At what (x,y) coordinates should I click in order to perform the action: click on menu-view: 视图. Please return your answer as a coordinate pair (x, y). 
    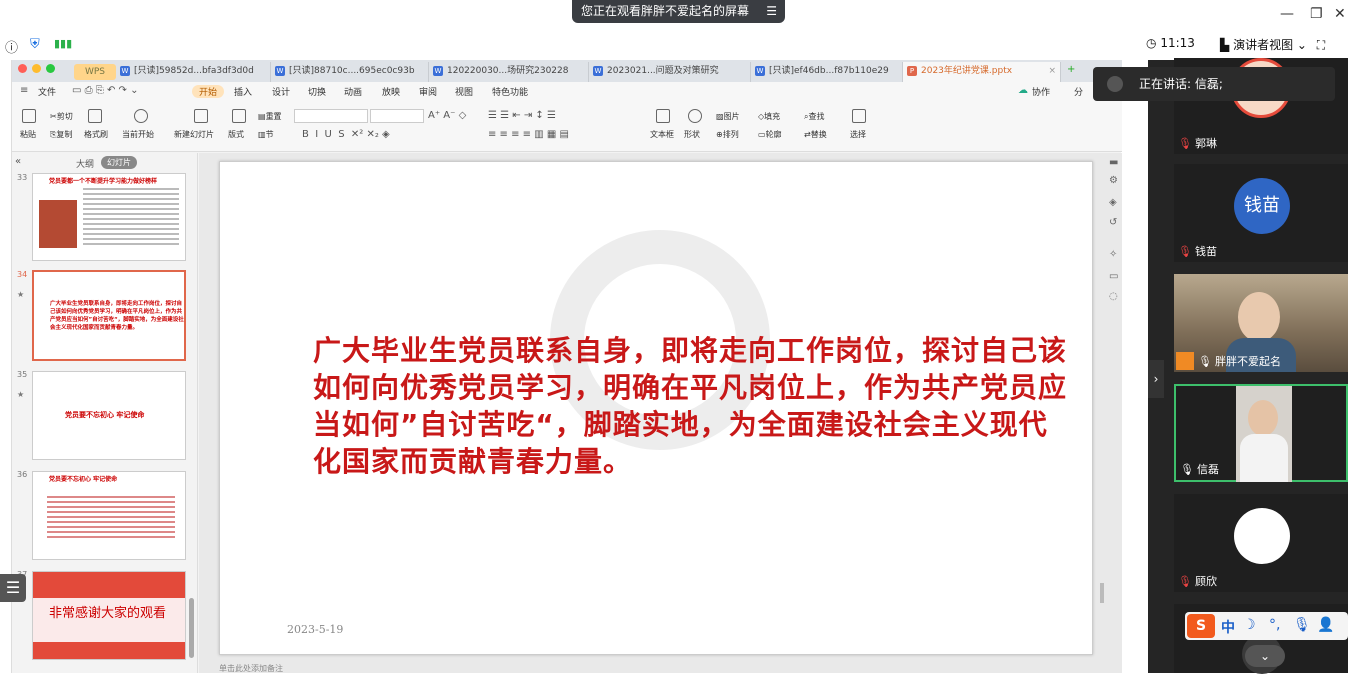
    Looking at the image, I should click on (464, 91).